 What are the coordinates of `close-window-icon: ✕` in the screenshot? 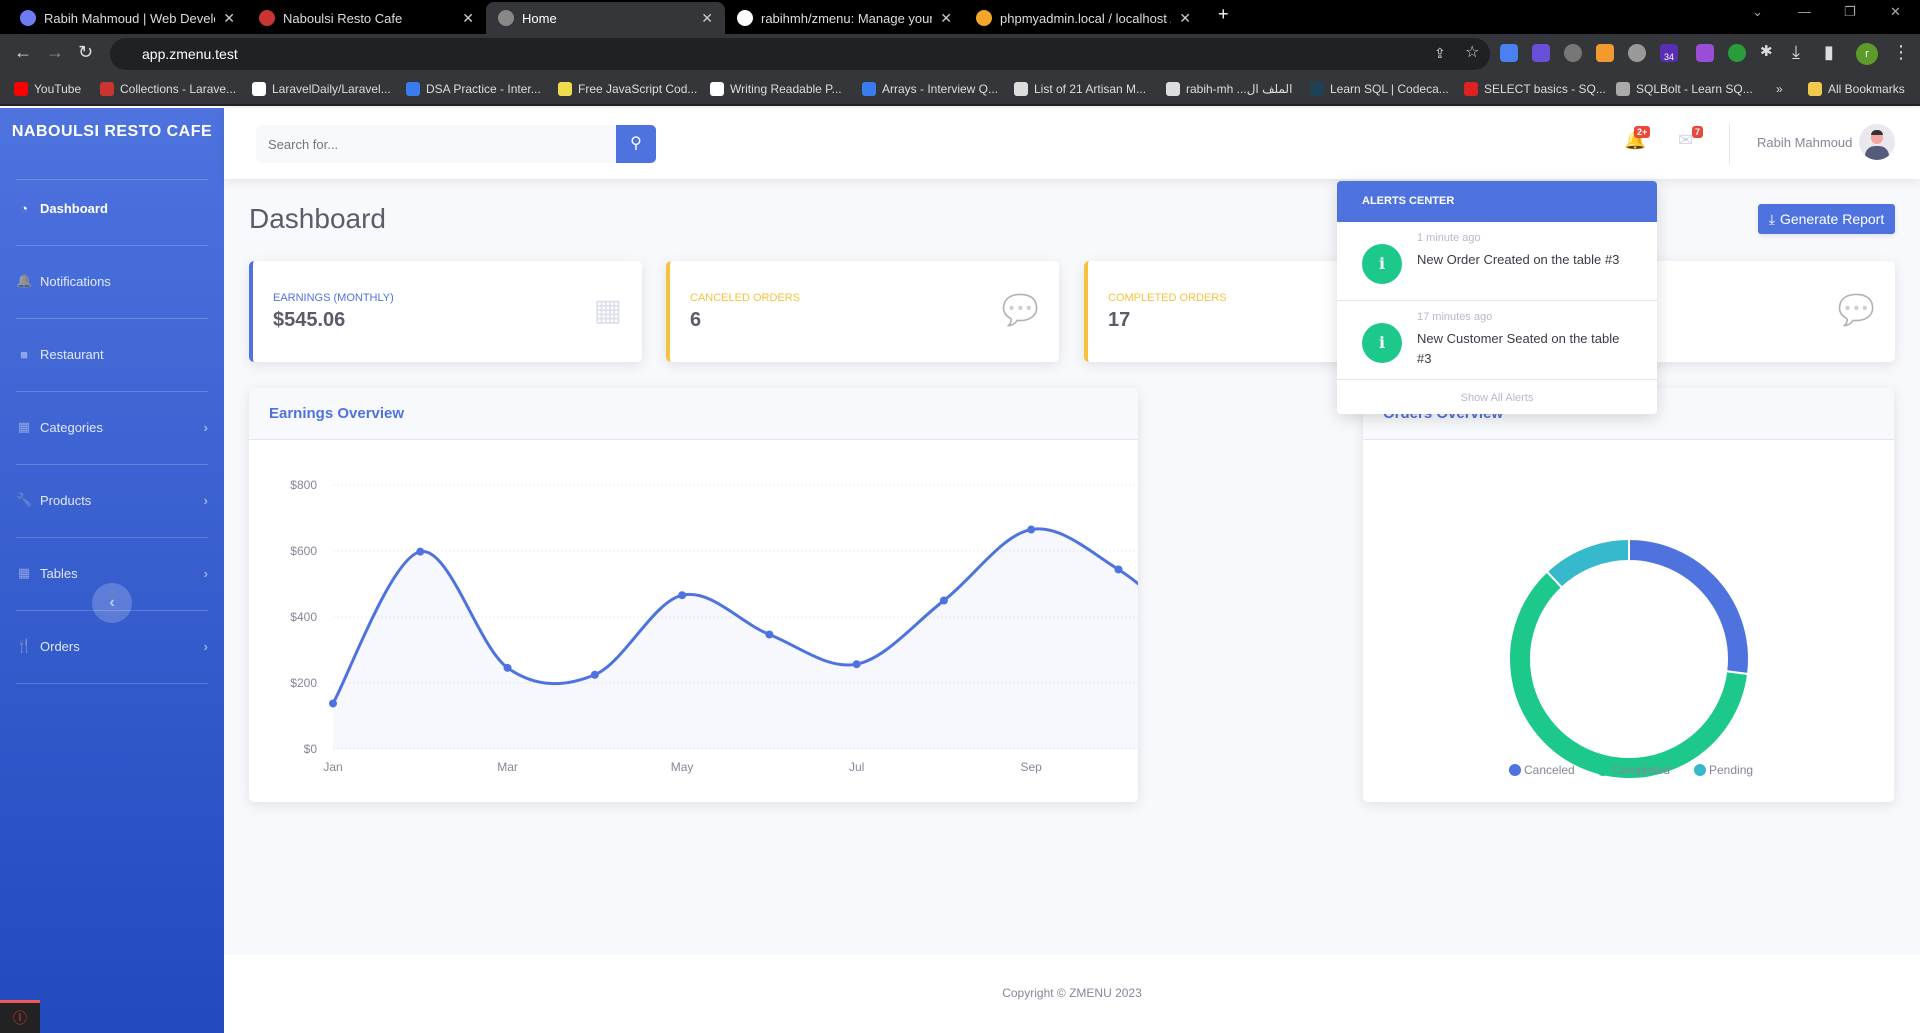 It's located at (1895, 12).